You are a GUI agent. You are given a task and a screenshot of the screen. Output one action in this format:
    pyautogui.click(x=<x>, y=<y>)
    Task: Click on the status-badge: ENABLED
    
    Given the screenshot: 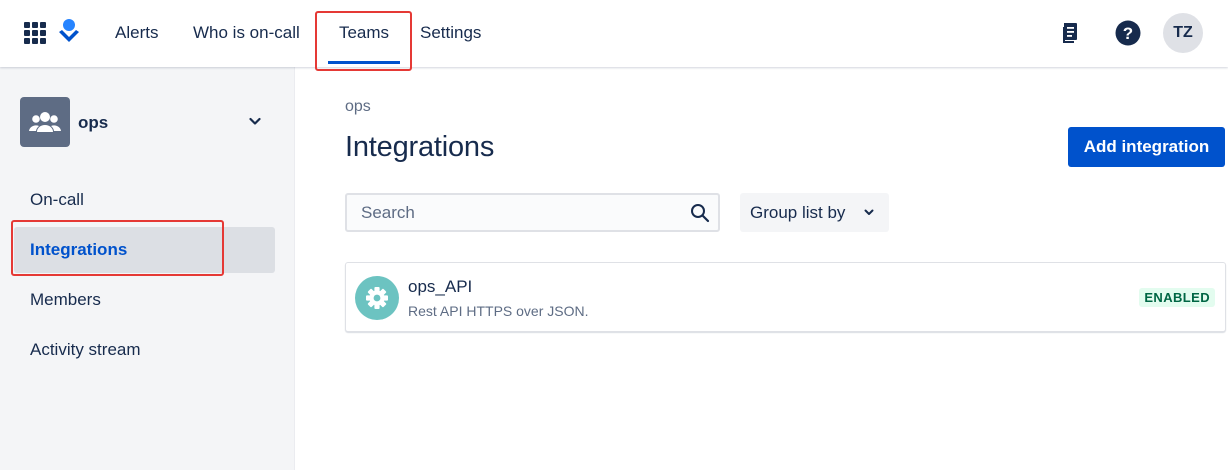 What is the action you would take?
    pyautogui.click(x=1177, y=297)
    